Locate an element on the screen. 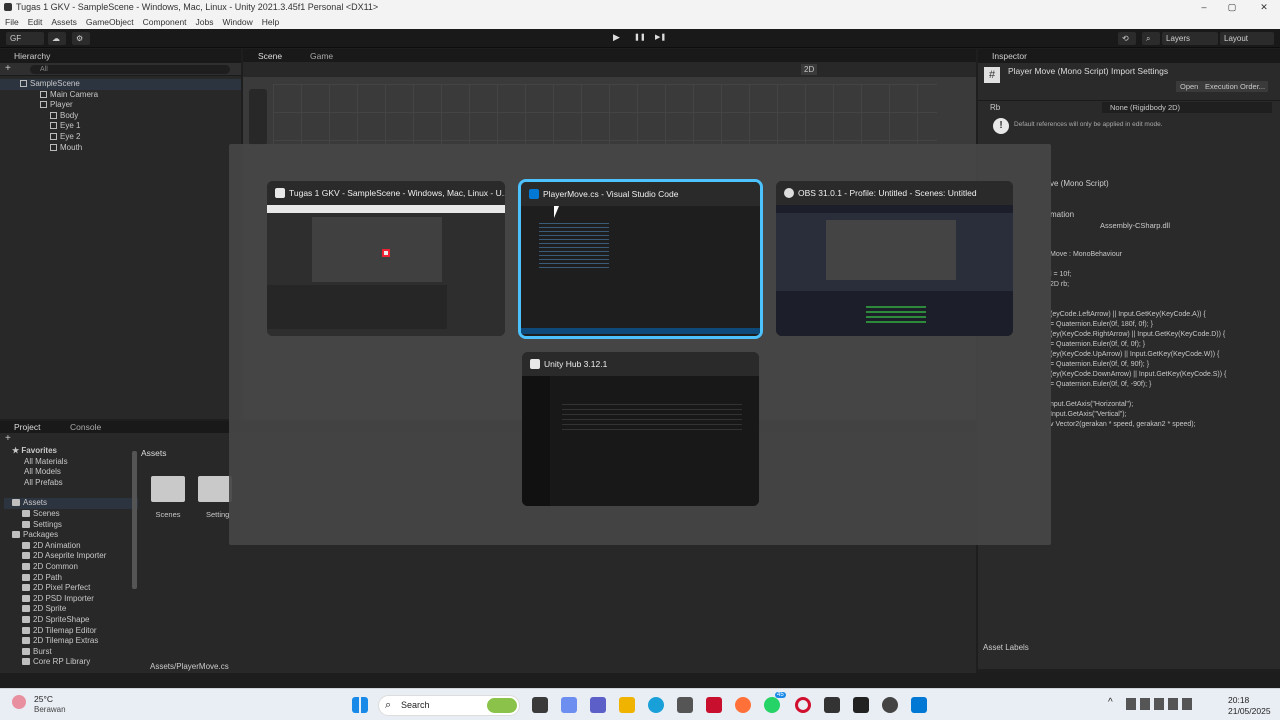  step-button: ▶❚ is located at coordinates (660, 37).